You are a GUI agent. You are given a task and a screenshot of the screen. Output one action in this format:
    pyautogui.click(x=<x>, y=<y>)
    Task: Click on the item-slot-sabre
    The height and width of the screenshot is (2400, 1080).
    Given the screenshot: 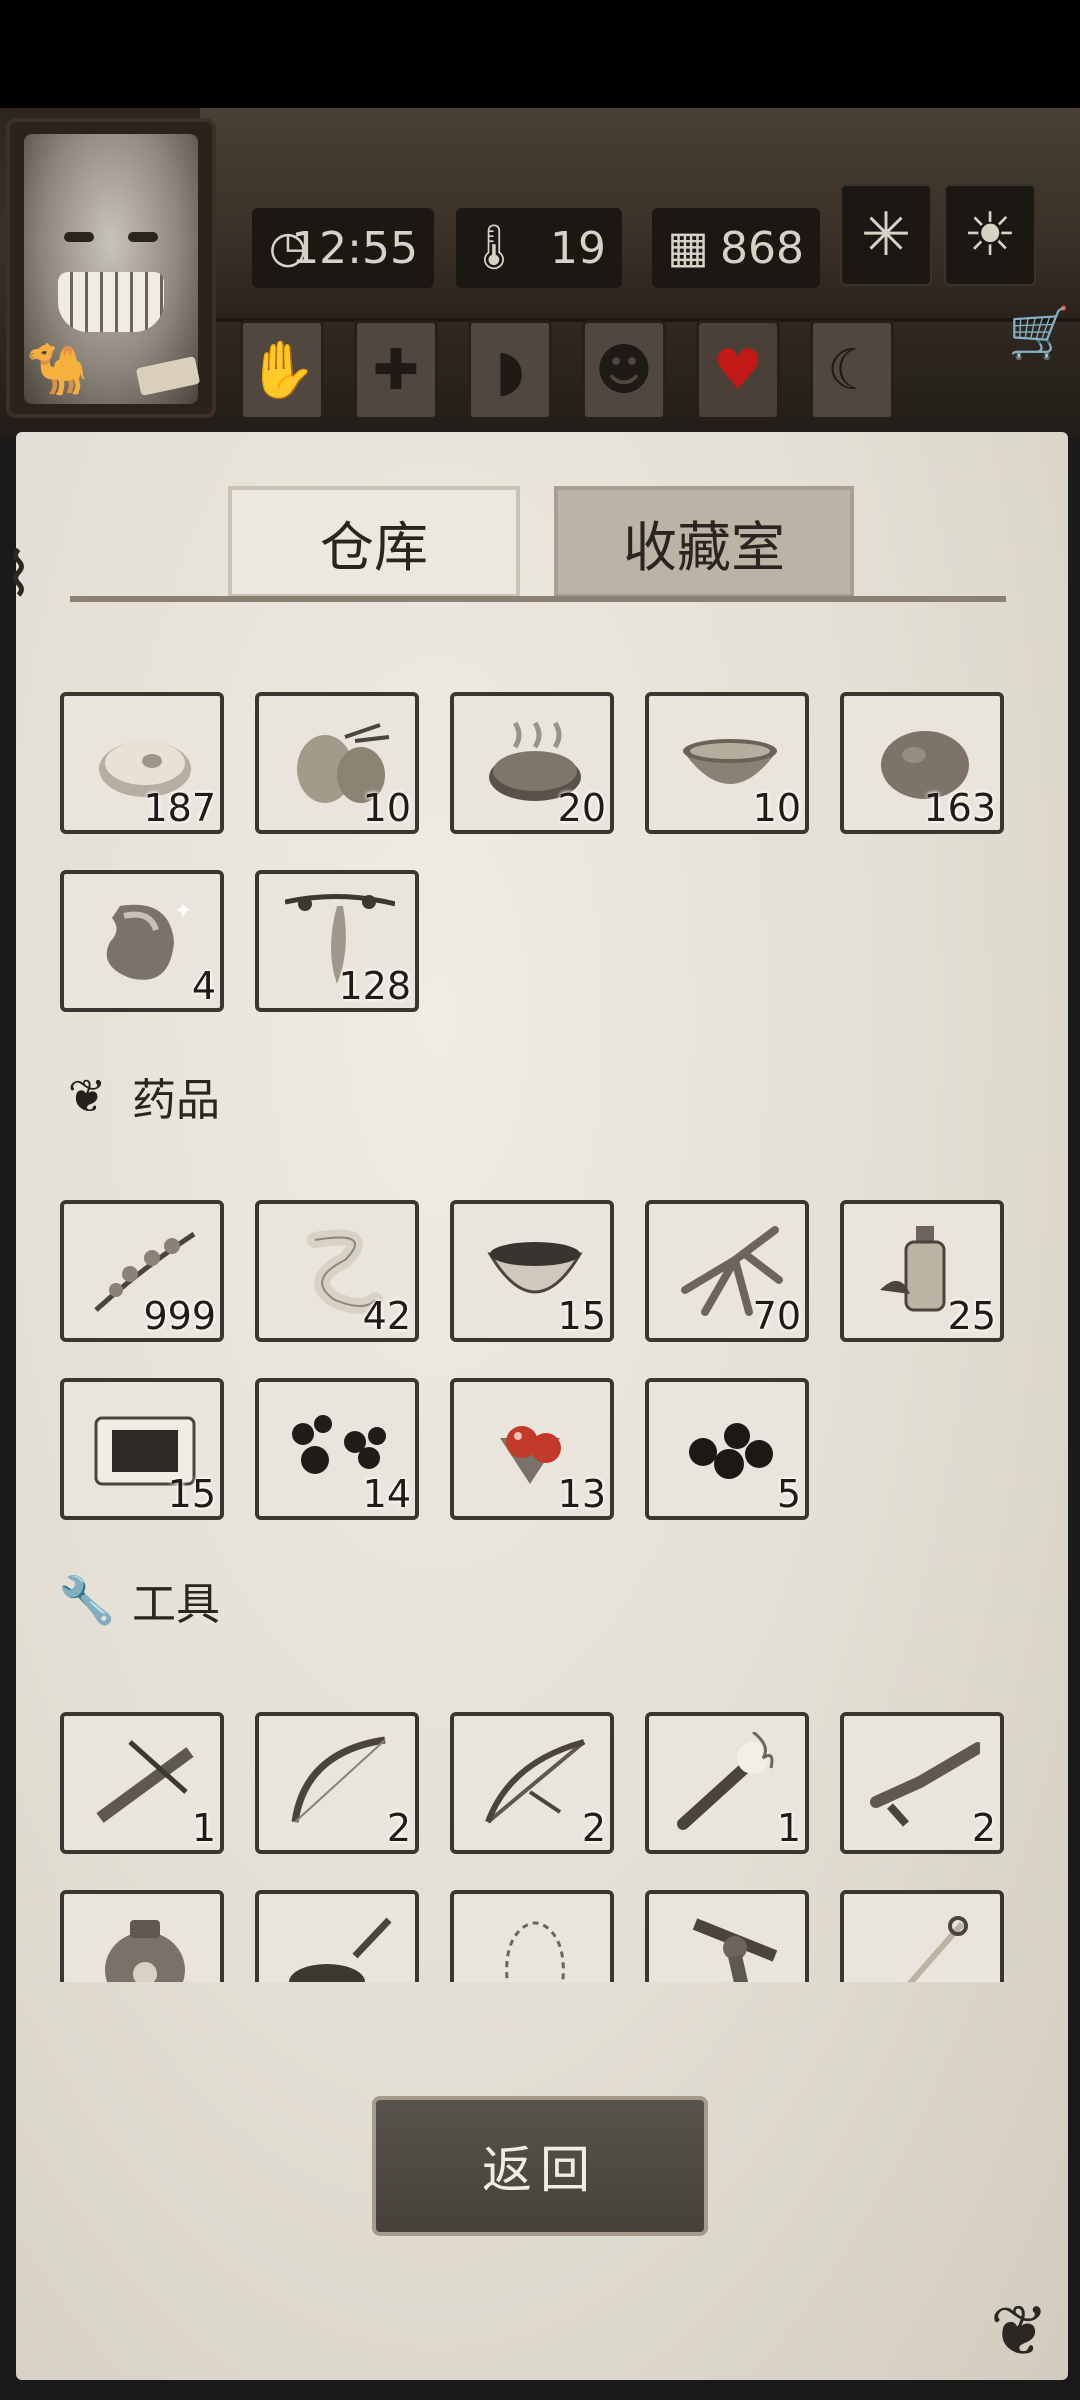 What is the action you would take?
    pyautogui.click(x=922, y=1936)
    